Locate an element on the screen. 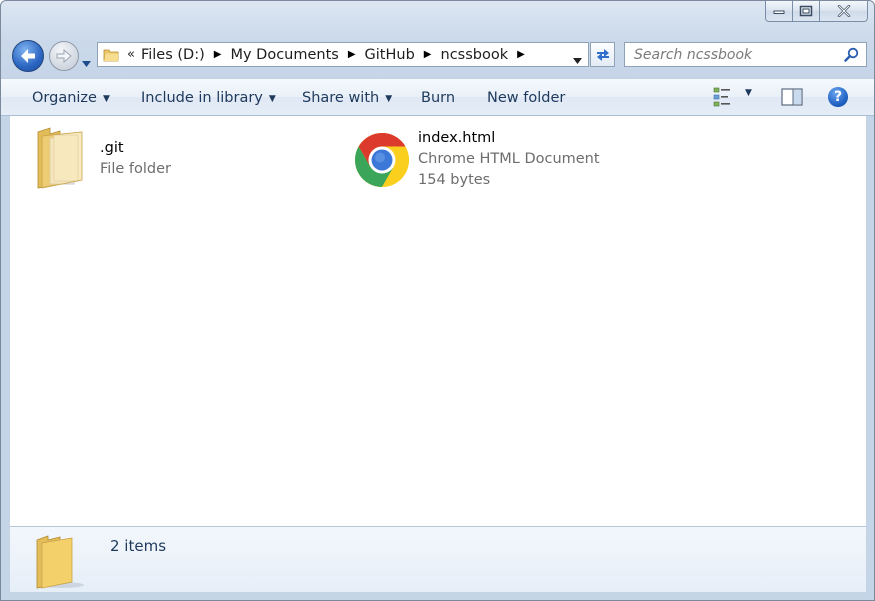  burn-label: Burn is located at coordinates (438, 97).